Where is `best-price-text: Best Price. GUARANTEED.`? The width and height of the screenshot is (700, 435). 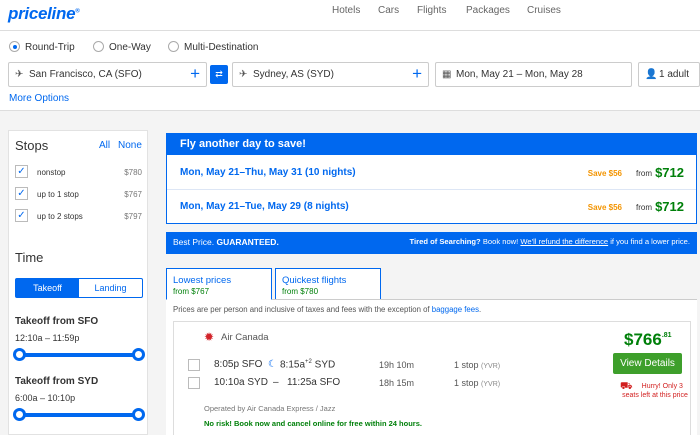
best-price-text: Best Price. GUARANTEED. is located at coordinates (226, 242).